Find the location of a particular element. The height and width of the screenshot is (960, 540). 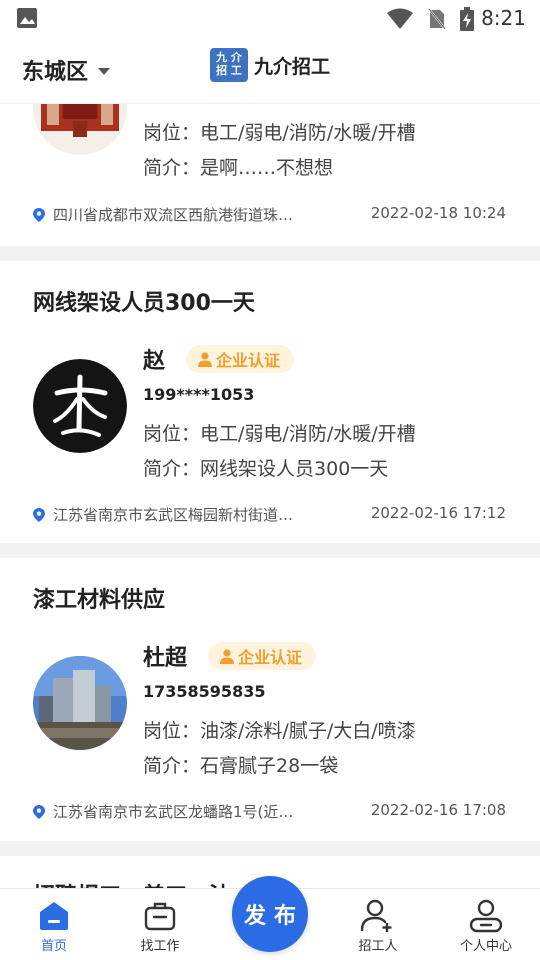

tab-home: 首页 is located at coordinates (54, 925).